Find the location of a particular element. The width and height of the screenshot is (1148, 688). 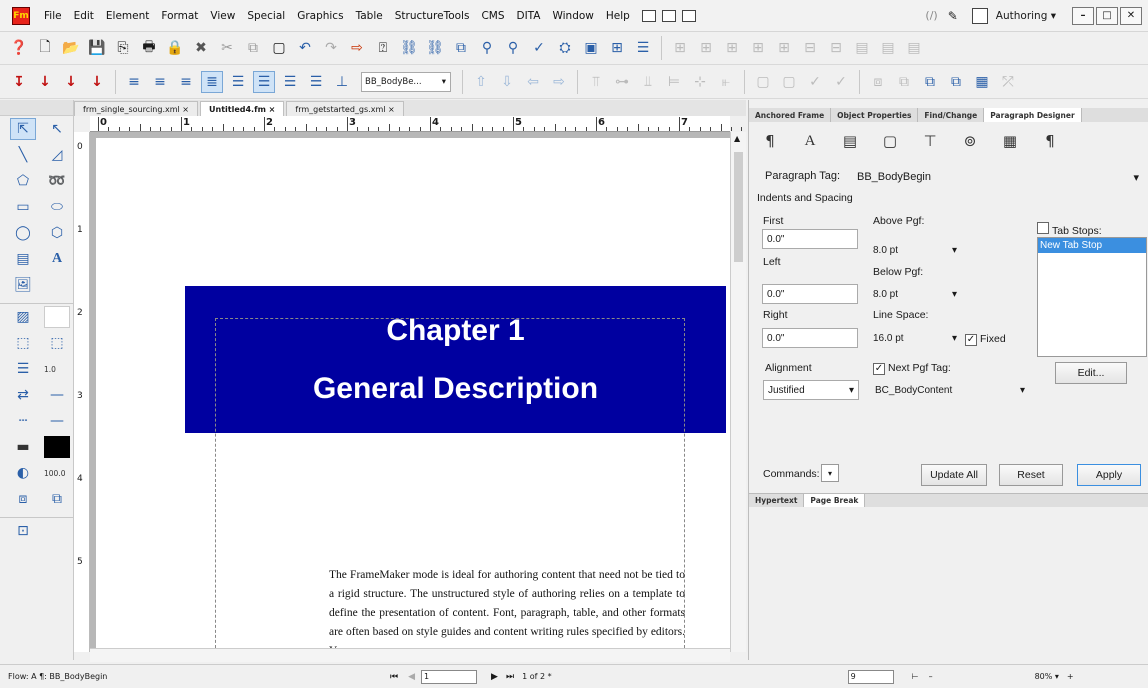

send-icon: ⇨ is located at coordinates (357, 48).